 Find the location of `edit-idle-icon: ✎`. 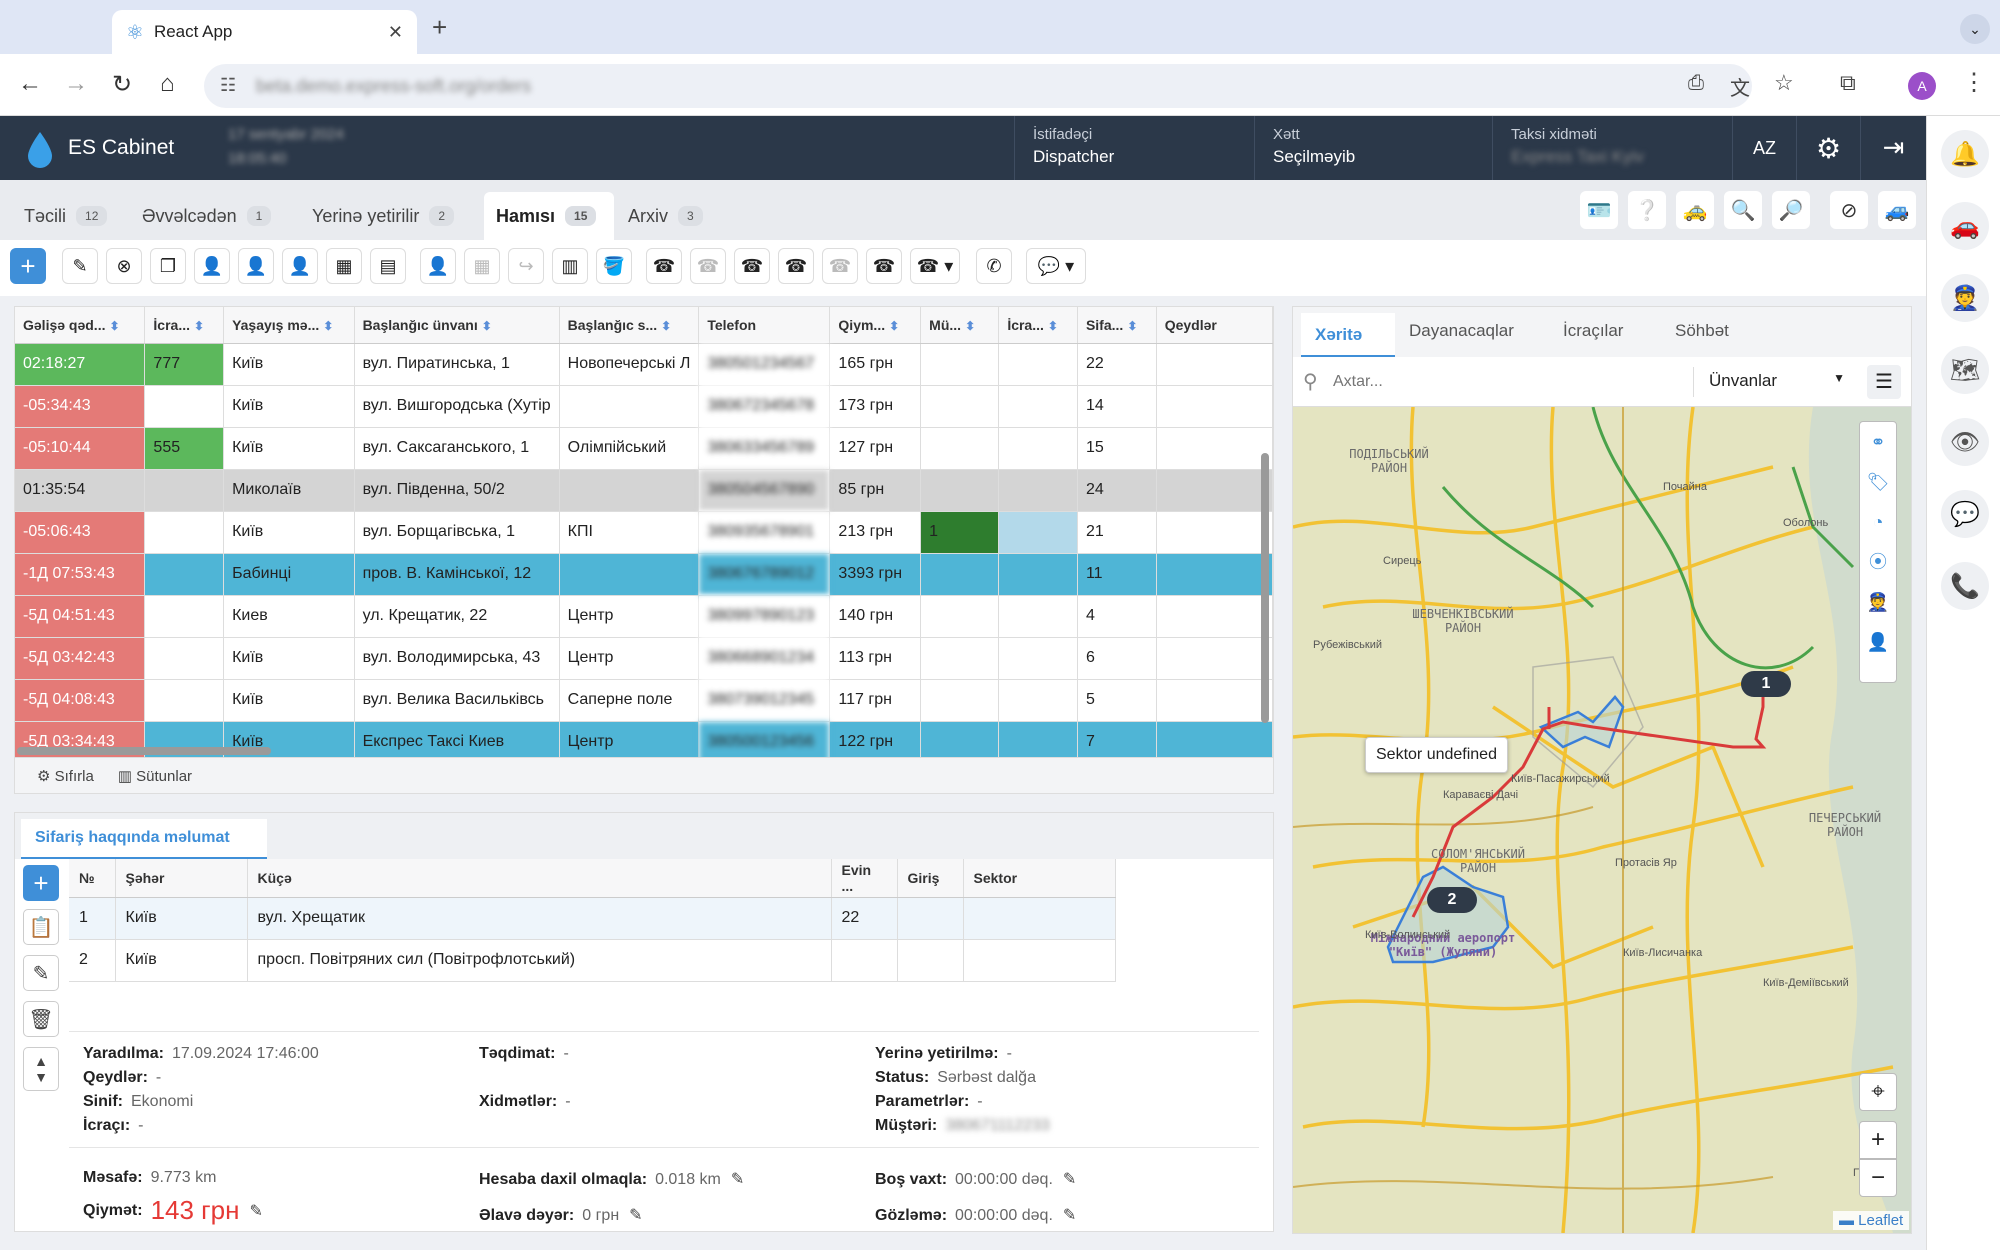

edit-idle-icon: ✎ is located at coordinates (1069, 1179).